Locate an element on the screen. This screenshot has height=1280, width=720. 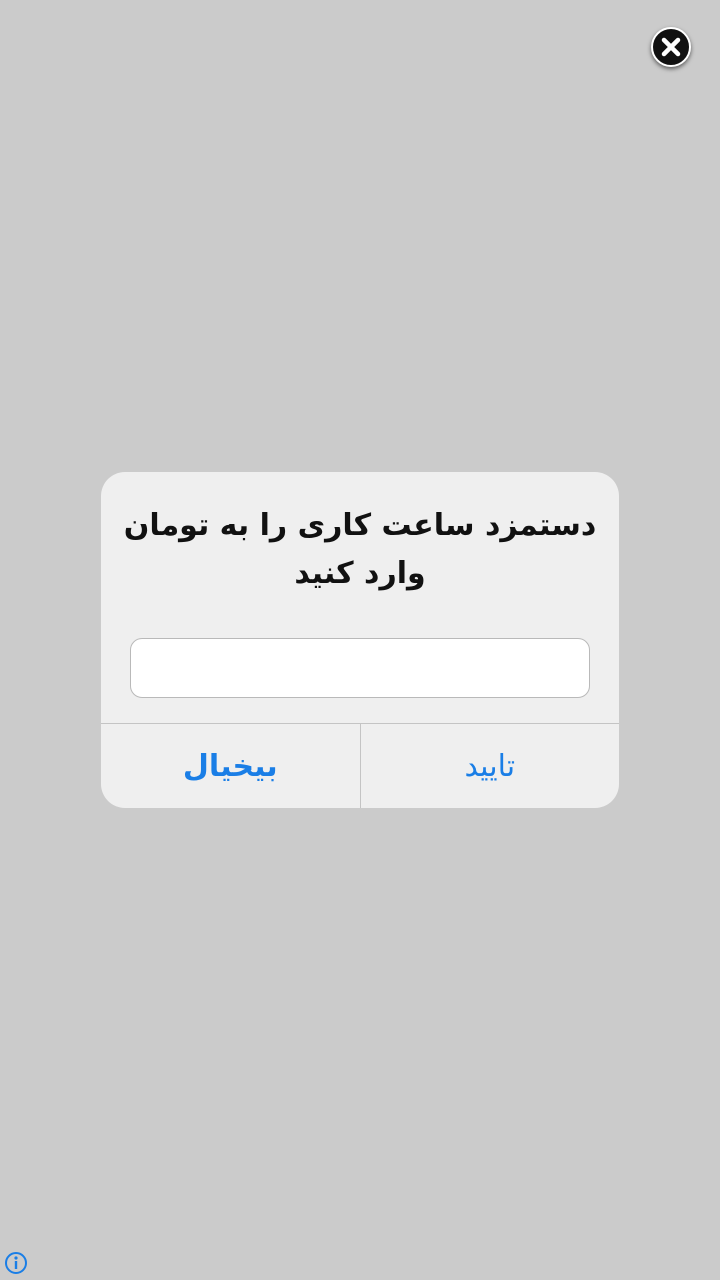
close-button is located at coordinates (671, 47).